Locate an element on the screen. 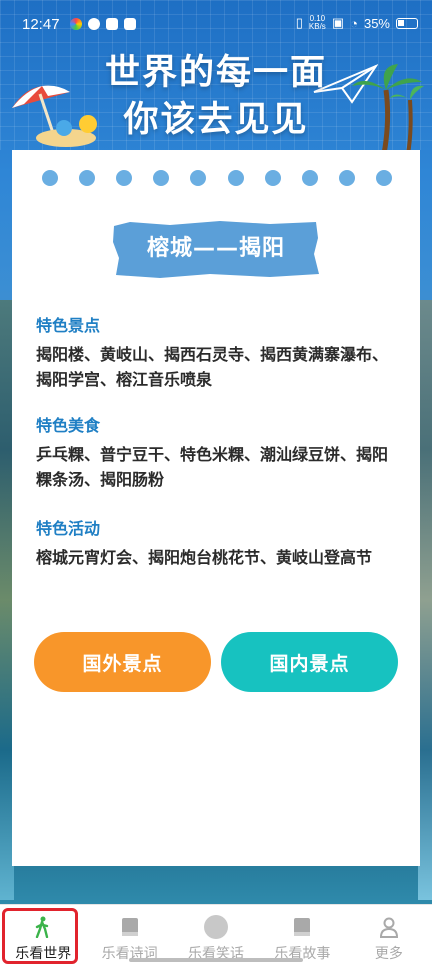 Image resolution: width=432 pixels, height=964 pixels. wifi-icon: ◔ is located at coordinates (354, 23).